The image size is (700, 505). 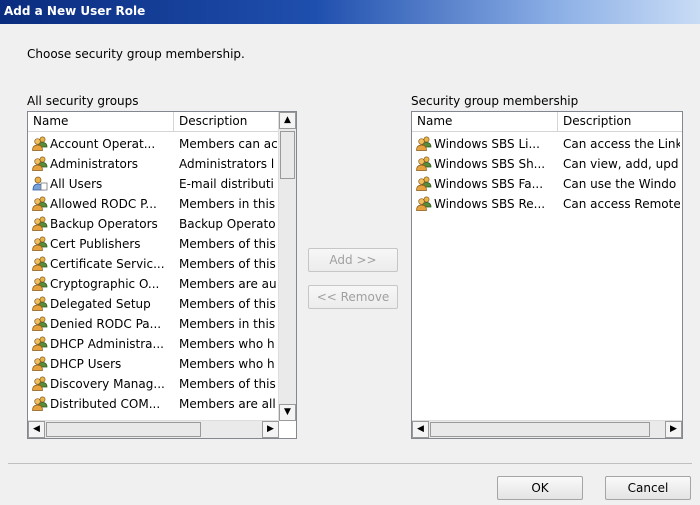 I want to click on list-item: Allowed RODC P... Members in this, so click(x=153, y=204).